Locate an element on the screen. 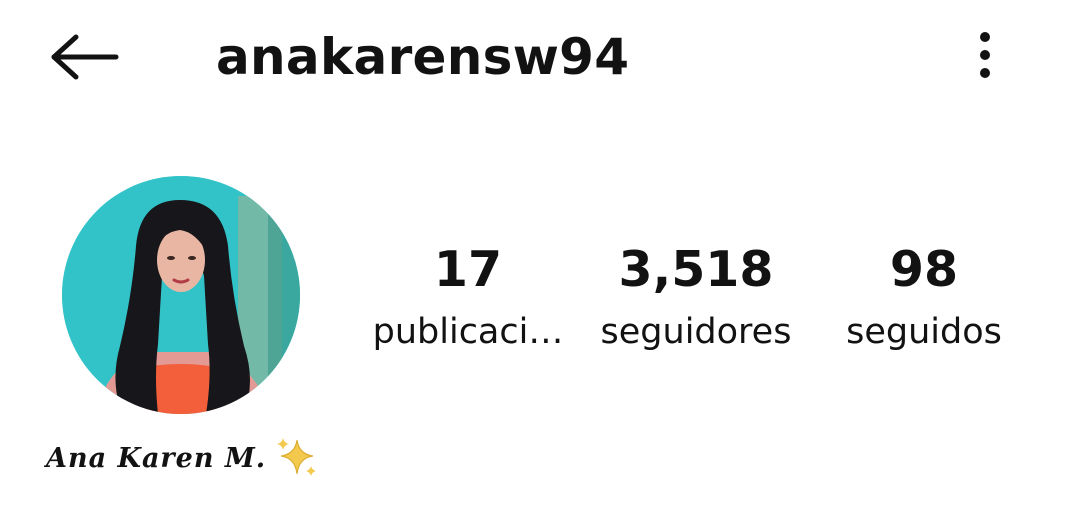  more-options-button is located at coordinates (985, 57).